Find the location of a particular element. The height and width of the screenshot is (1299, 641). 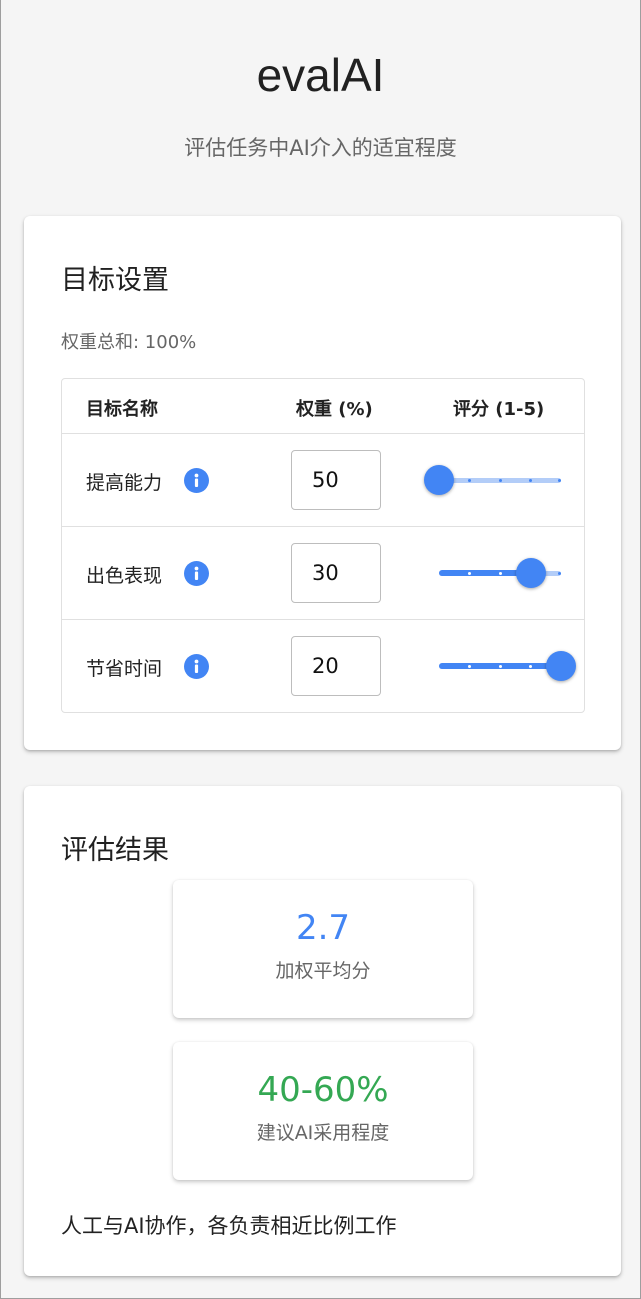

goal-name: 提高能力 is located at coordinates (124, 483).